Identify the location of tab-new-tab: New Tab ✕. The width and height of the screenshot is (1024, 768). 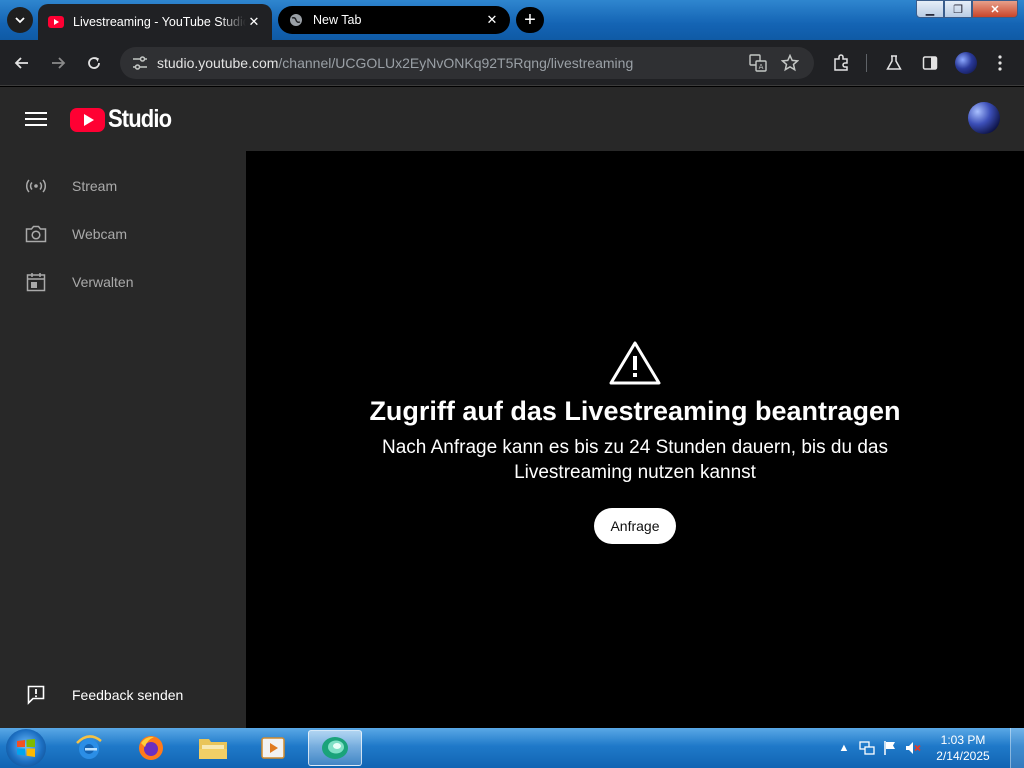
(394, 20).